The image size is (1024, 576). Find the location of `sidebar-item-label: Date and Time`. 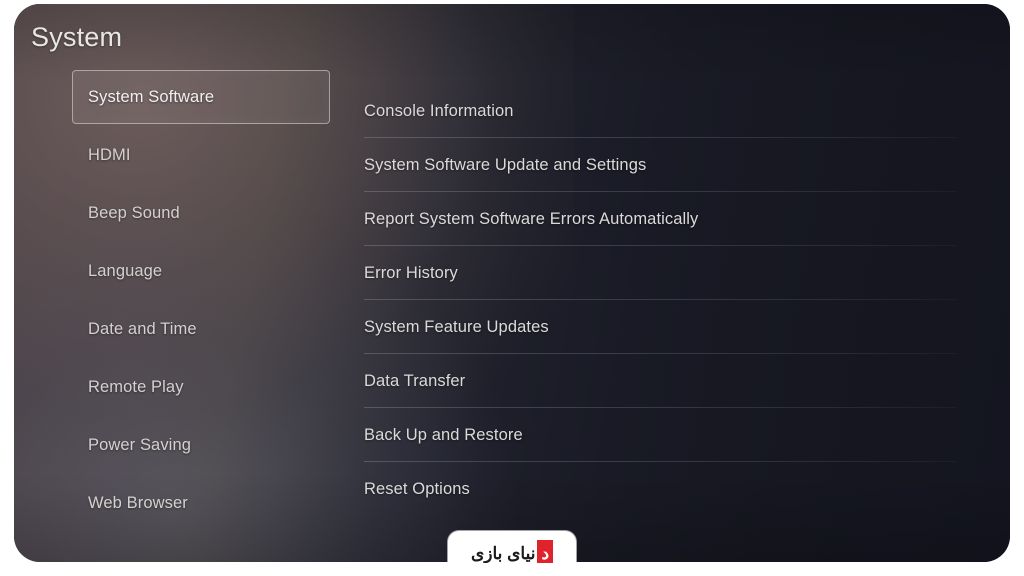

sidebar-item-label: Date and Time is located at coordinates (142, 328).